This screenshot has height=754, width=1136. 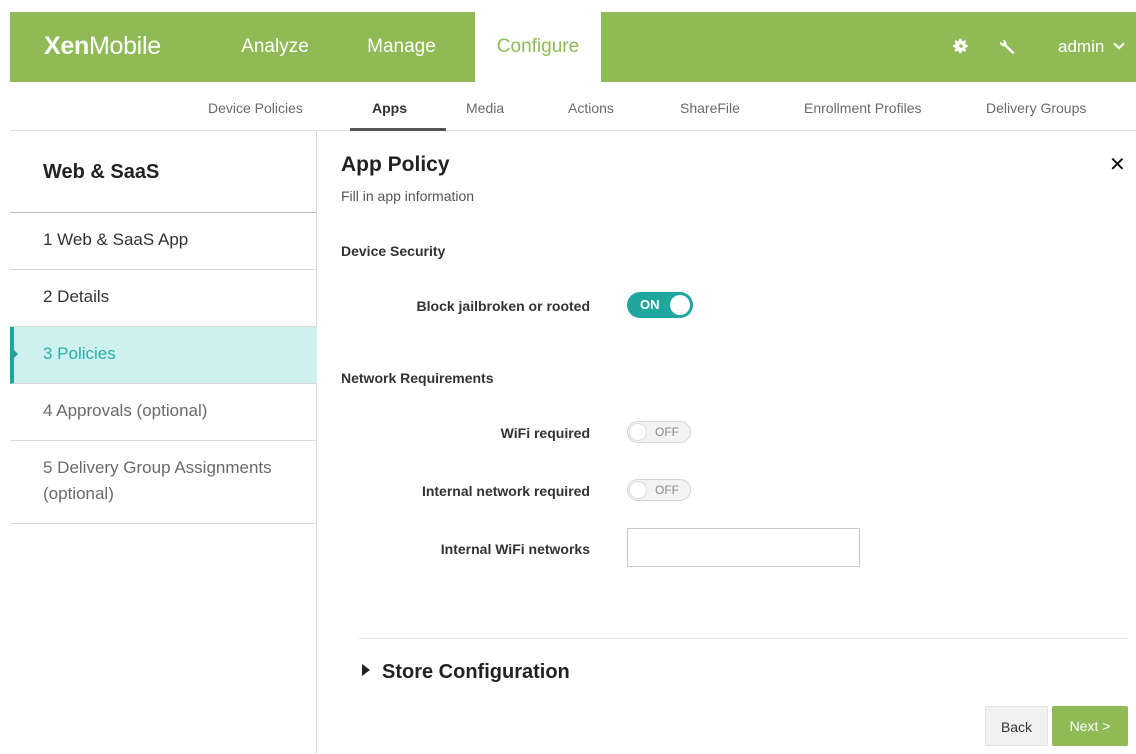 I want to click on step-label: 4 Approvals (optional), so click(x=125, y=410).